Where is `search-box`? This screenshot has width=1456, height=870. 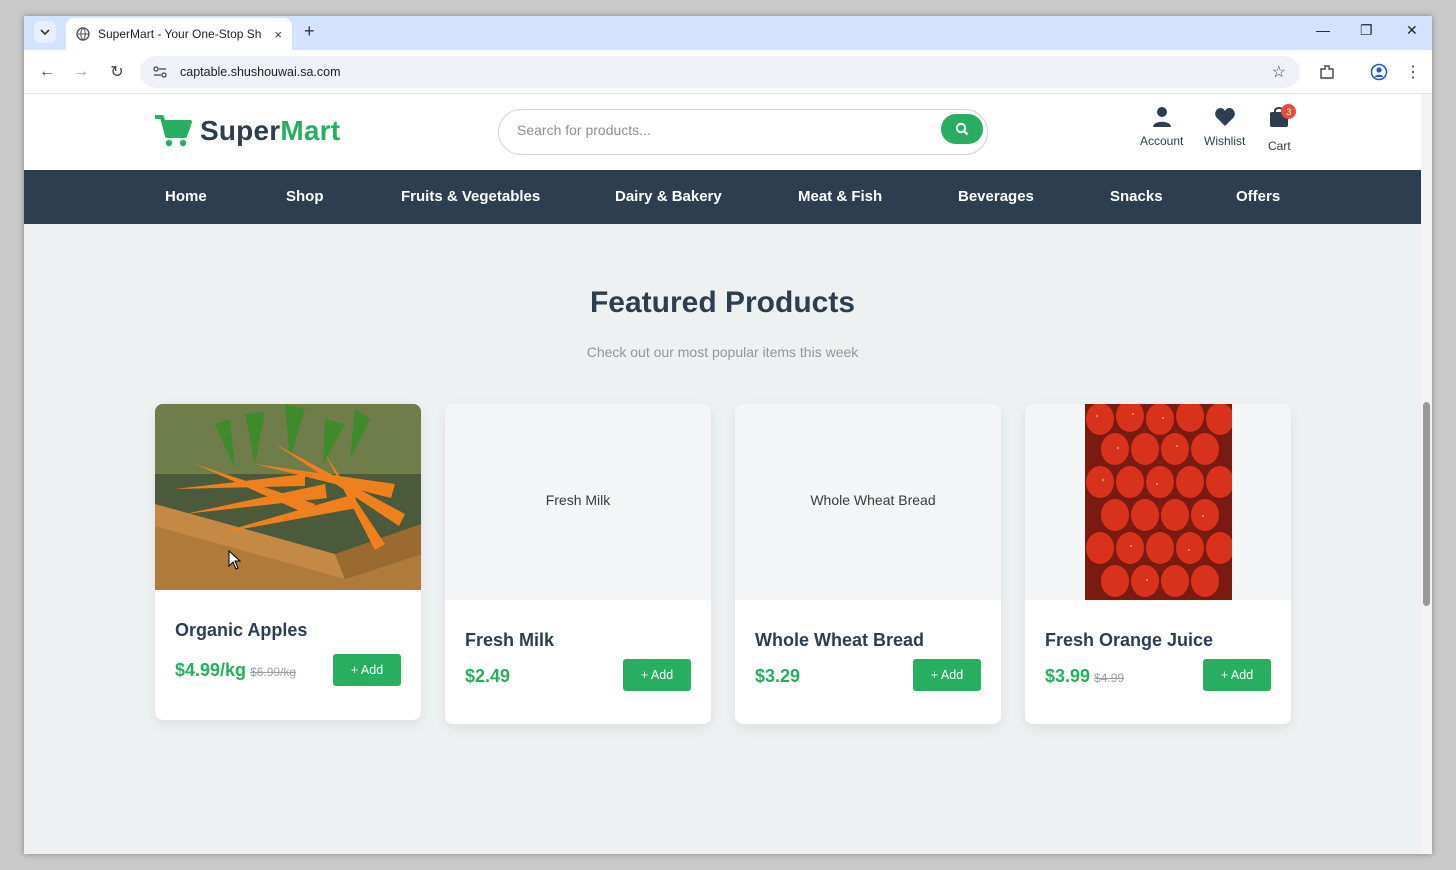 search-box is located at coordinates (743, 132).